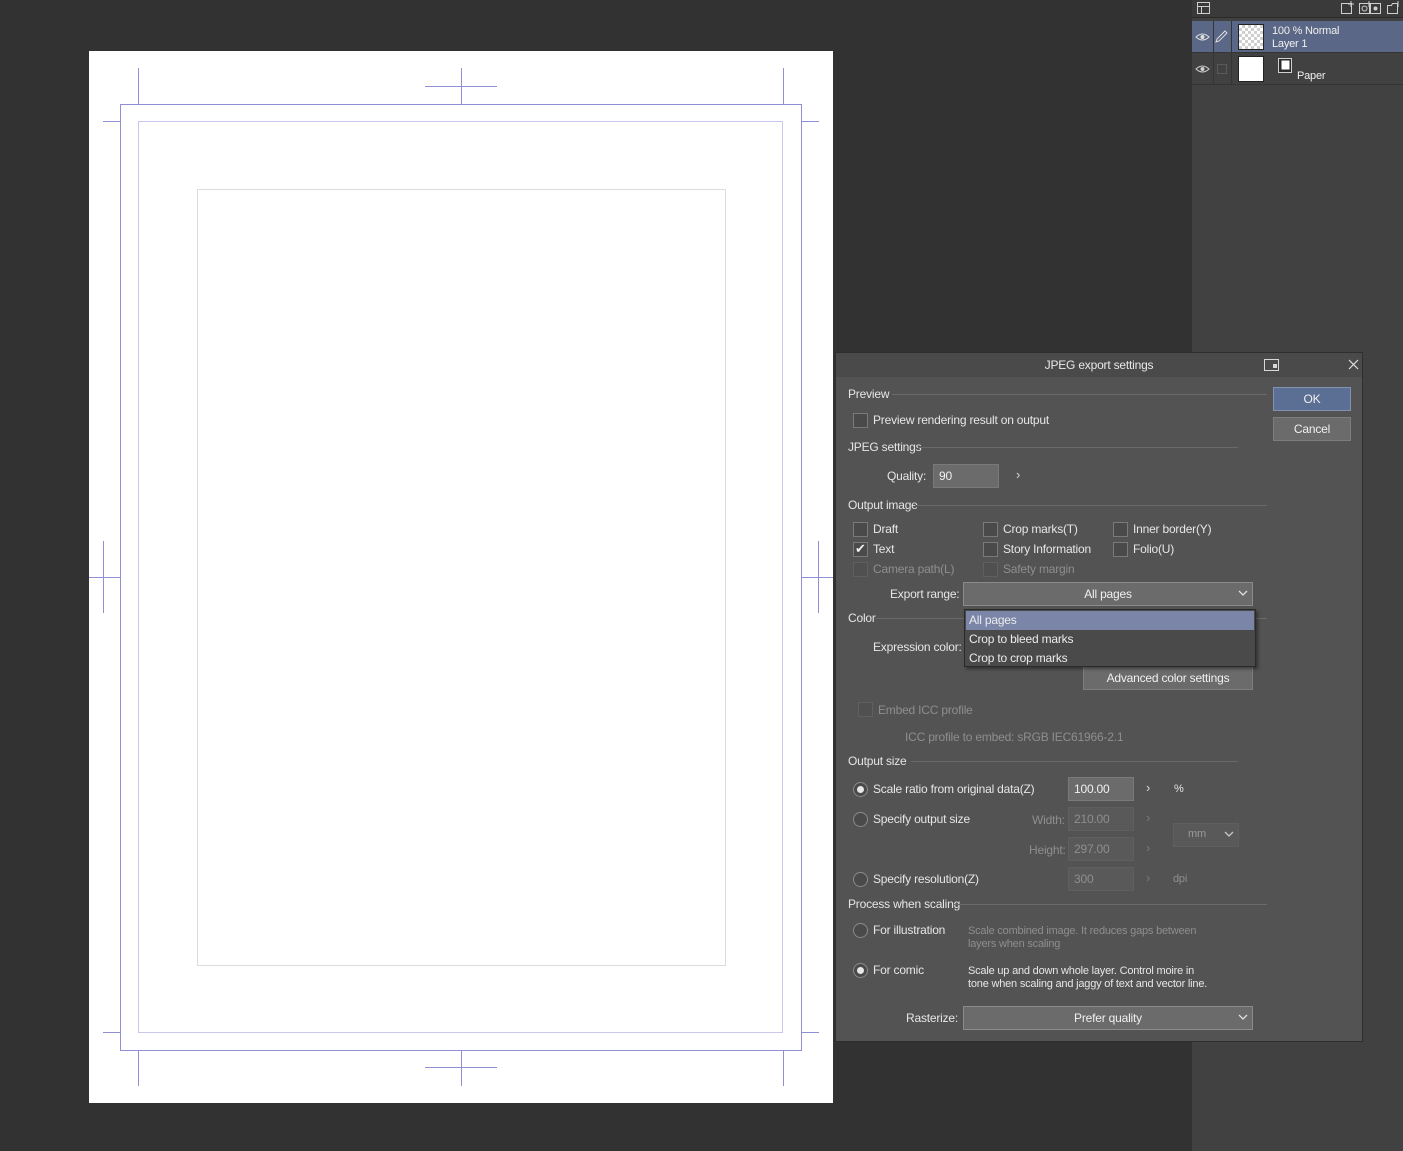 The image size is (1403, 1151). Describe the element at coordinates (865, 709) in the screenshot. I see `embed-icc-checkbox` at that location.